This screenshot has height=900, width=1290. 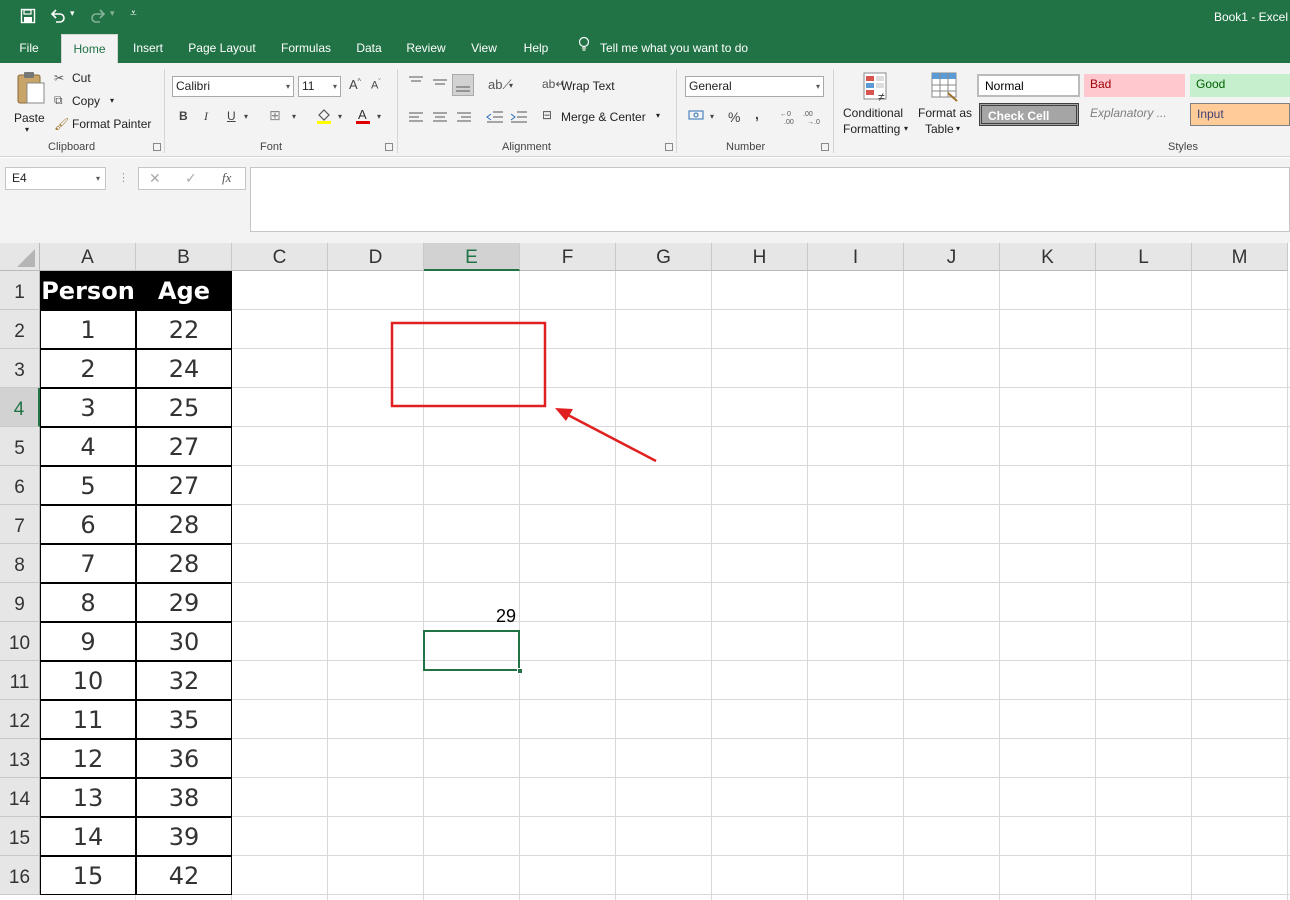 What do you see at coordinates (945, 88) in the screenshot?
I see `format-as-table-icon` at bounding box center [945, 88].